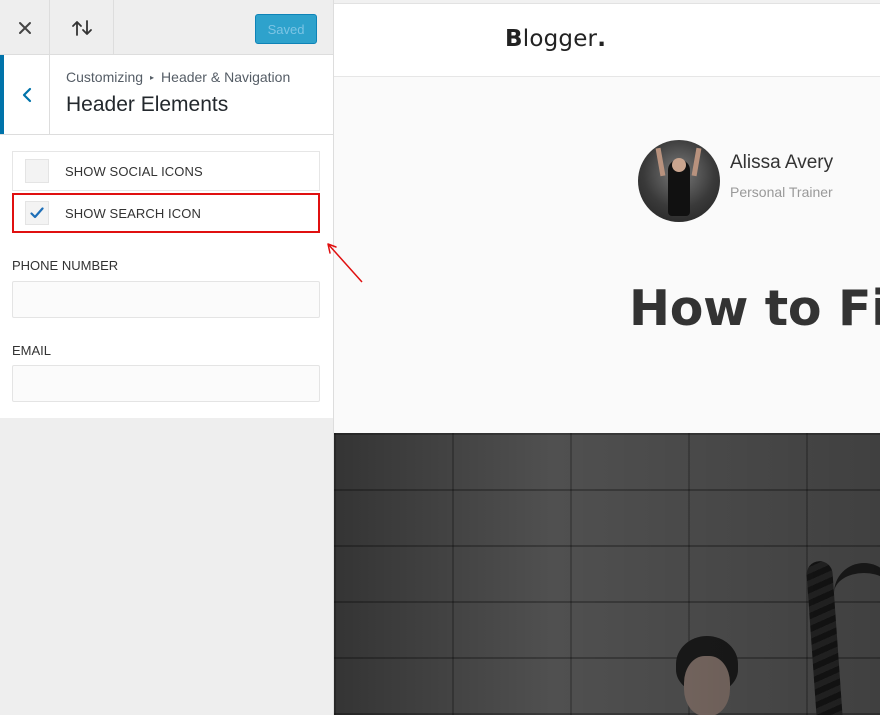  Describe the element at coordinates (166, 383) in the screenshot. I see `email-input` at that location.